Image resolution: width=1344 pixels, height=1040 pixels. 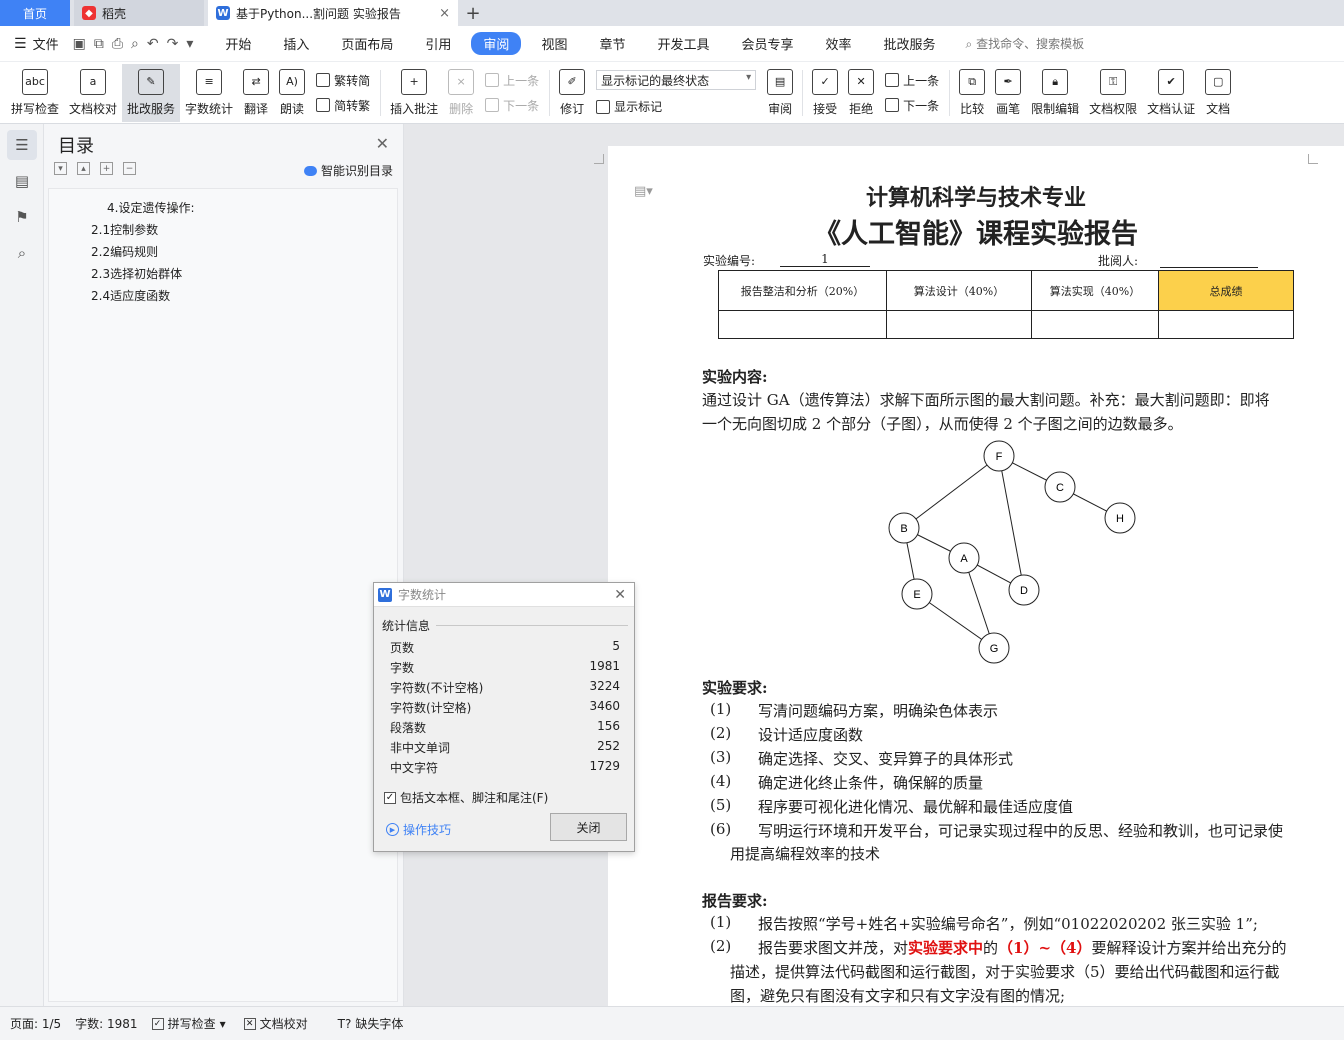 What do you see at coordinates (151, 92) in the screenshot?
I see `review-service-button: ✎ 批改服务` at bounding box center [151, 92].